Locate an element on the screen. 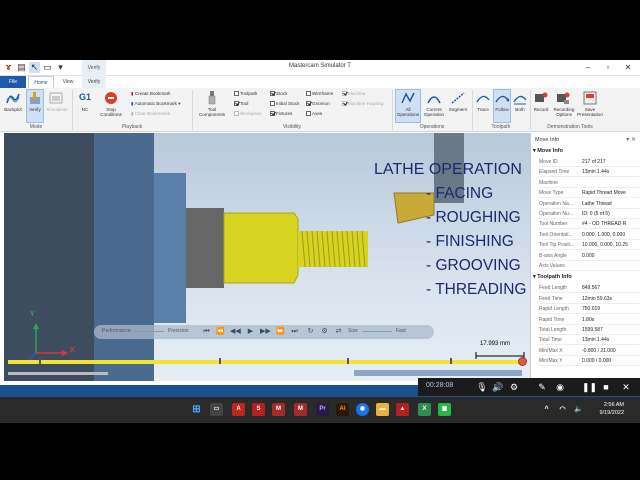 This screenshot has width=640, height=480. speaker-icon: 🔊 is located at coordinates (498, 387).